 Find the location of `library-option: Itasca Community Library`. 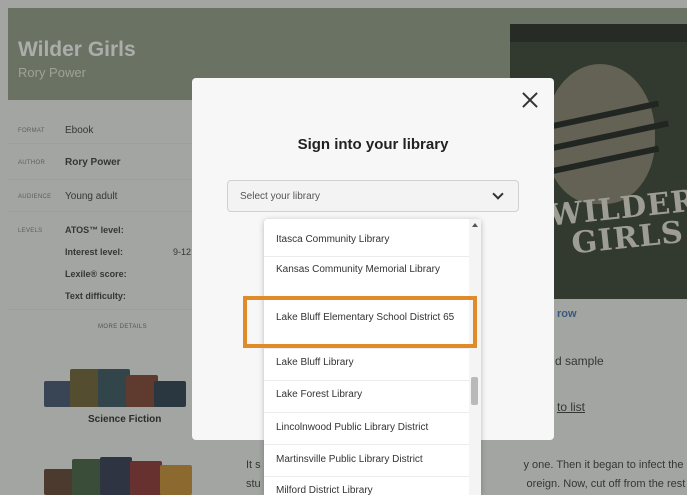

library-option: Itasca Community Library is located at coordinates (367, 238).